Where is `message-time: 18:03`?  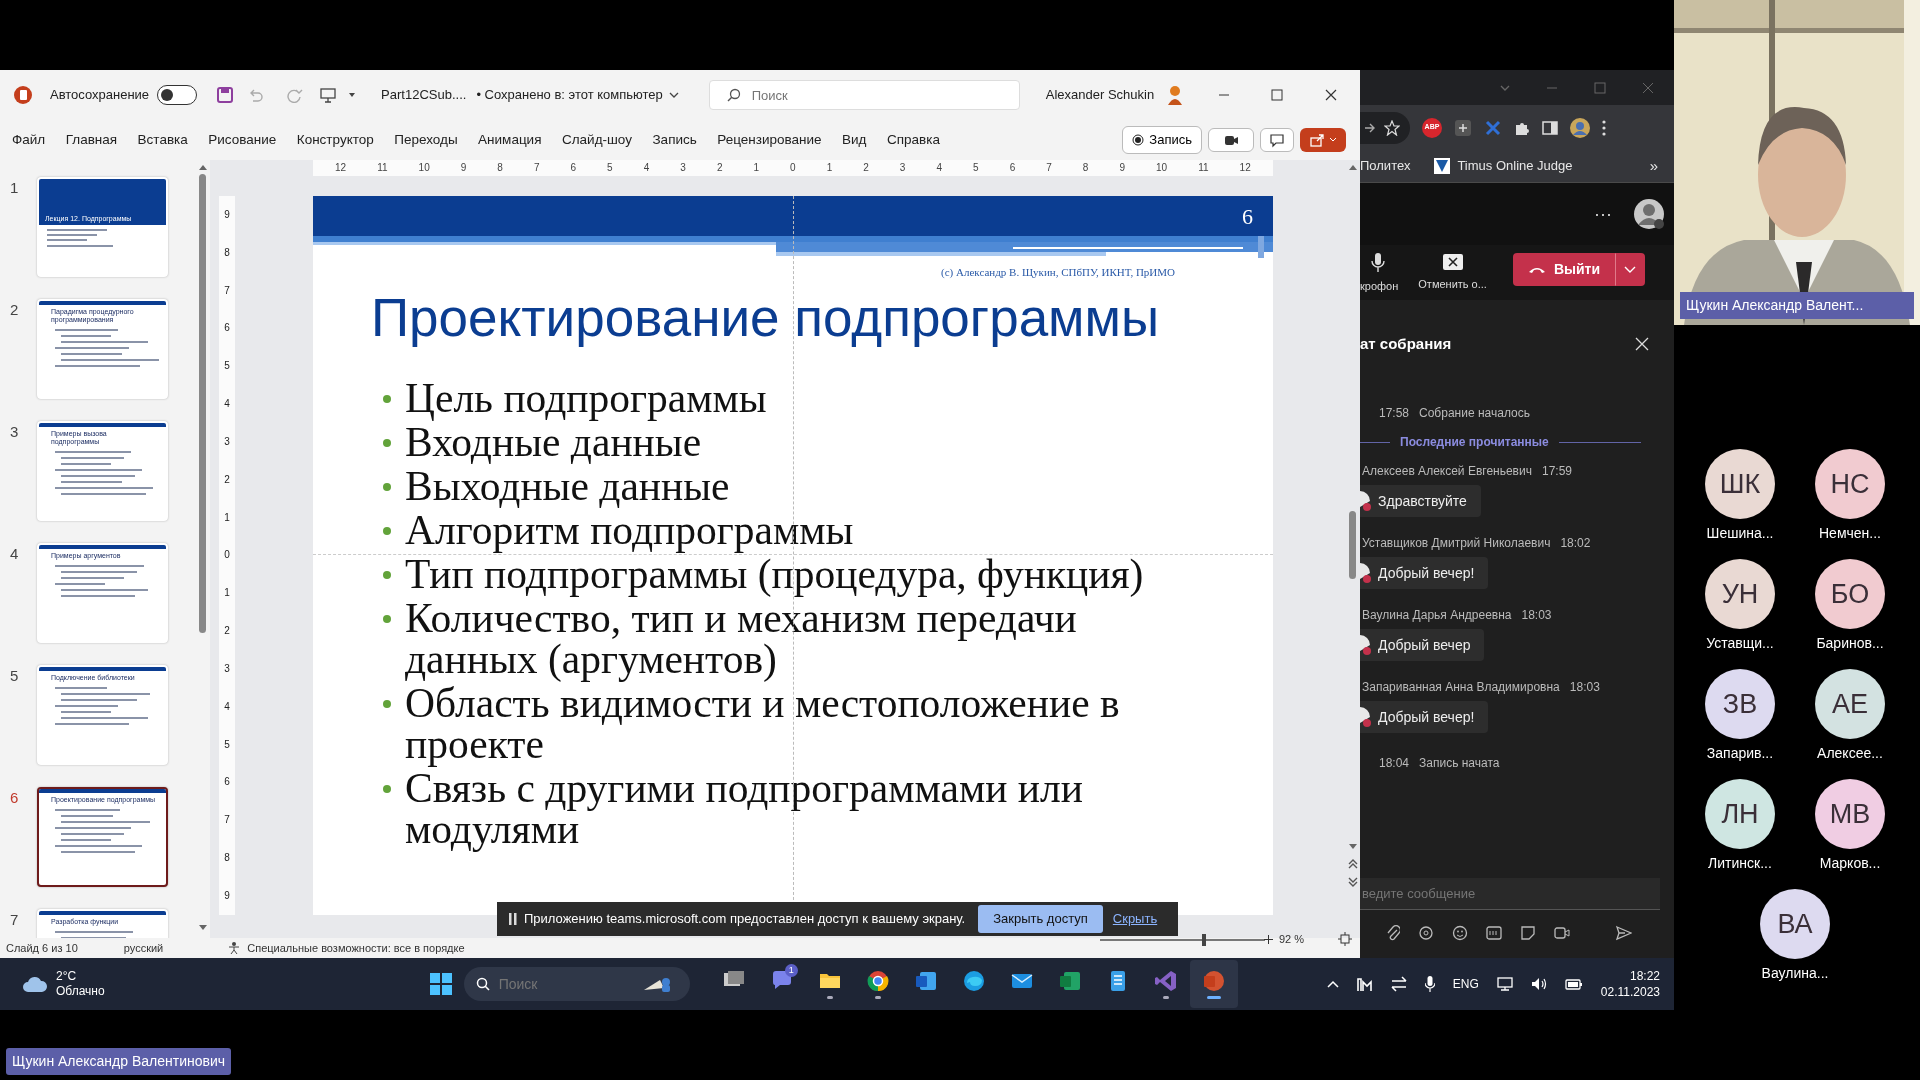
message-time: 18:03 is located at coordinates (1584, 687).